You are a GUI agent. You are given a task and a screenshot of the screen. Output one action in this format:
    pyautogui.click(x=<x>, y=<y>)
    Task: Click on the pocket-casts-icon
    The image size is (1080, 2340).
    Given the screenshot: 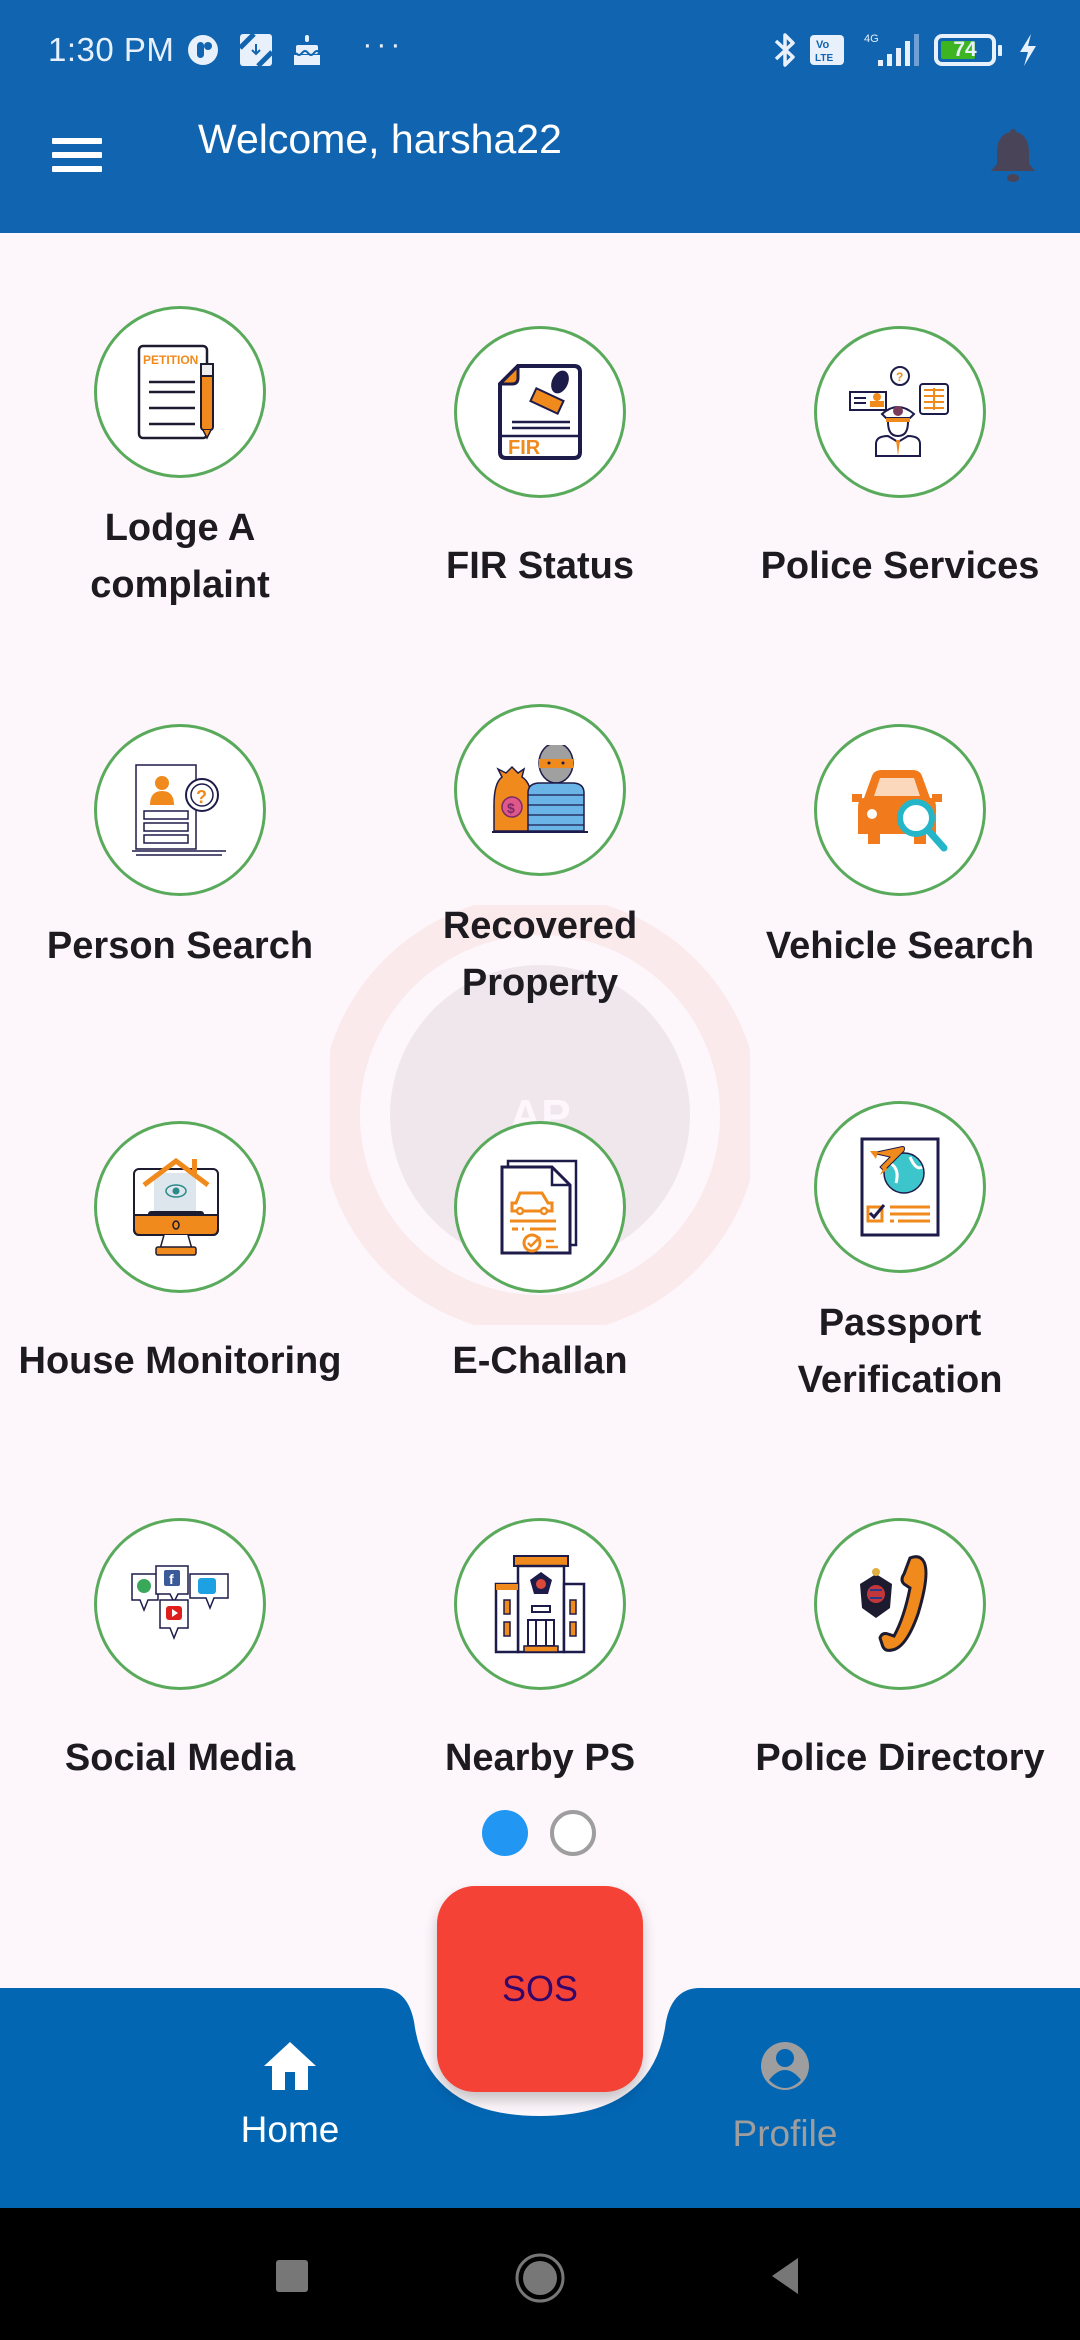 What is the action you would take?
    pyautogui.click(x=203, y=50)
    